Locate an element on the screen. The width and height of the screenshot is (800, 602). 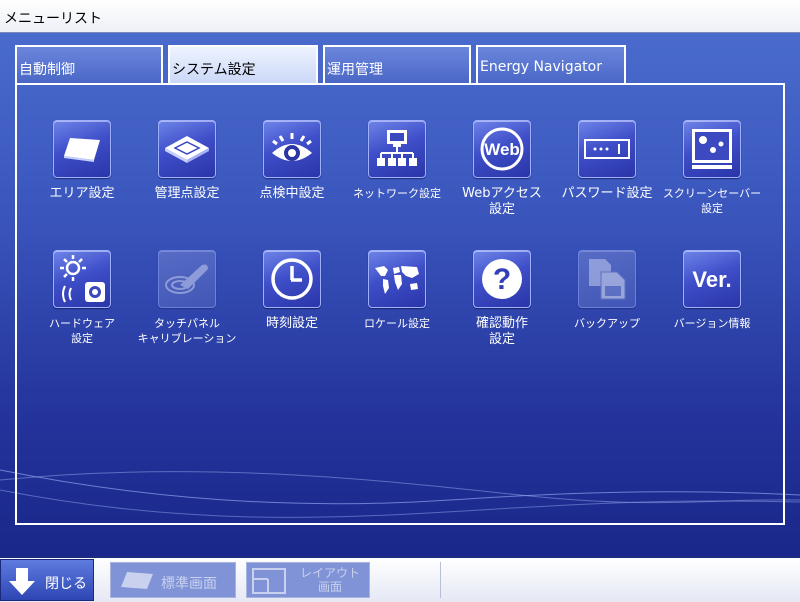
svg-text: Ver. is located at coordinates (711, 279).